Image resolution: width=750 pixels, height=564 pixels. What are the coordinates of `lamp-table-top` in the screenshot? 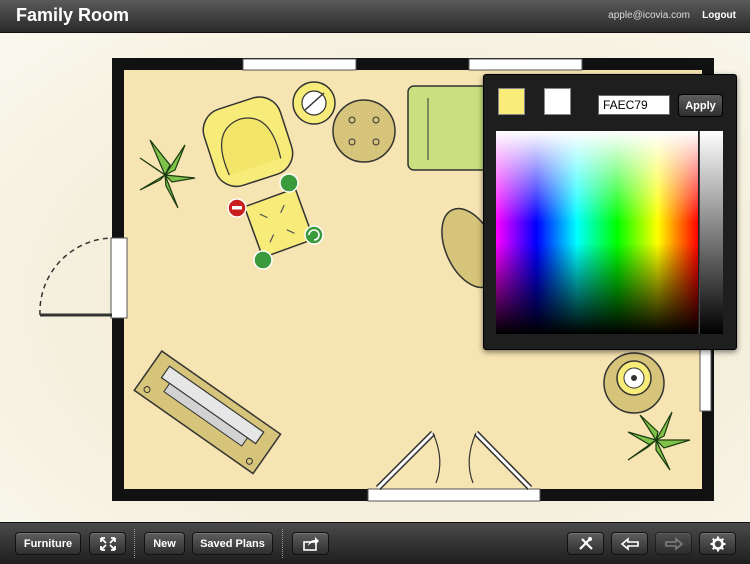 It's located at (314, 103).